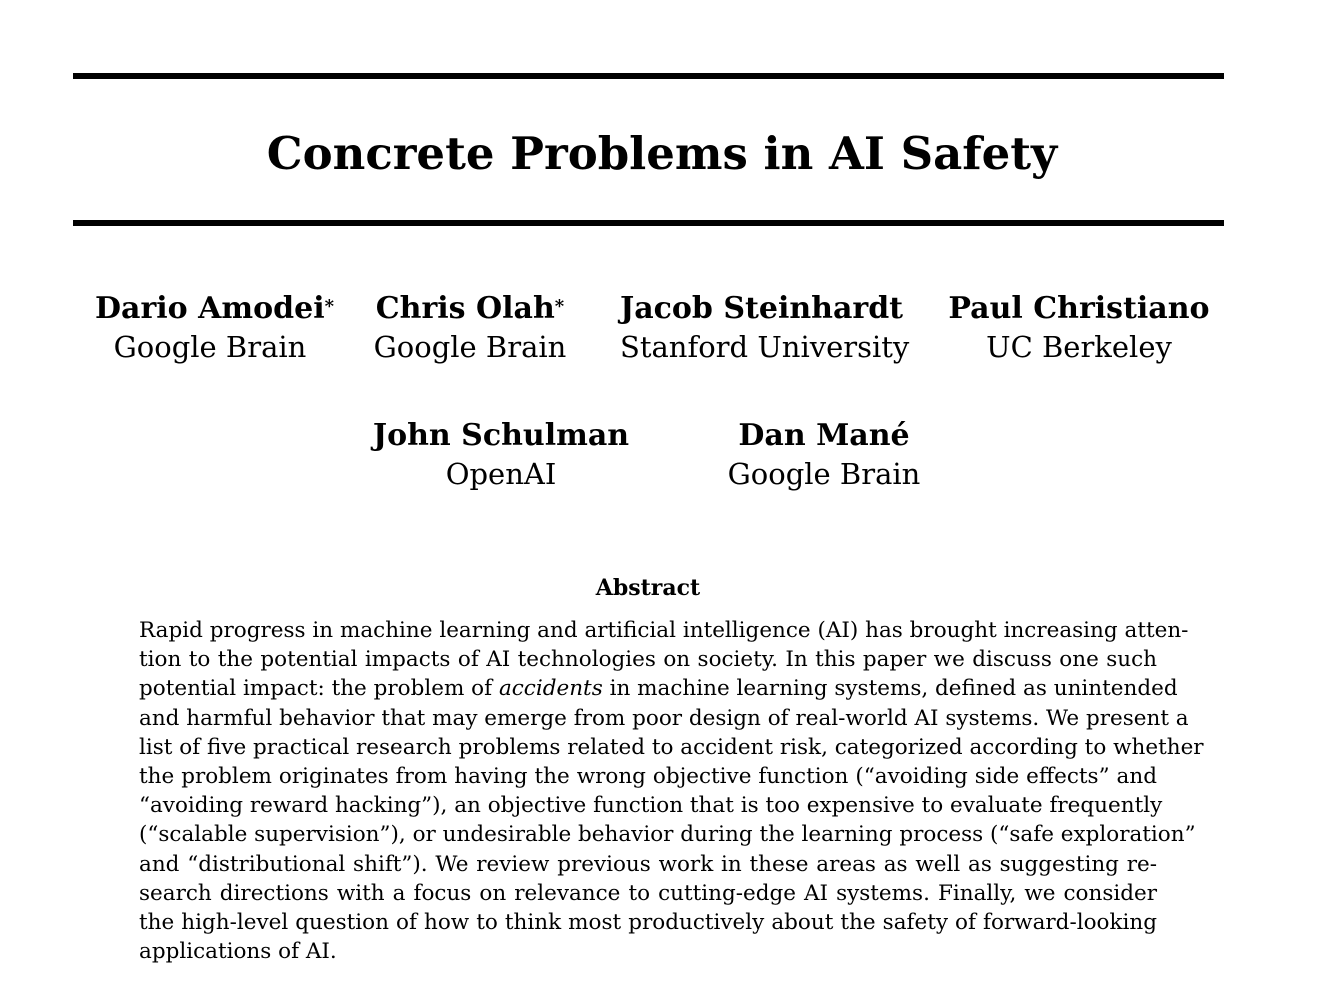  What do you see at coordinates (824, 455) in the screenshot?
I see `author-block: Dan Mané Google Brain` at bounding box center [824, 455].